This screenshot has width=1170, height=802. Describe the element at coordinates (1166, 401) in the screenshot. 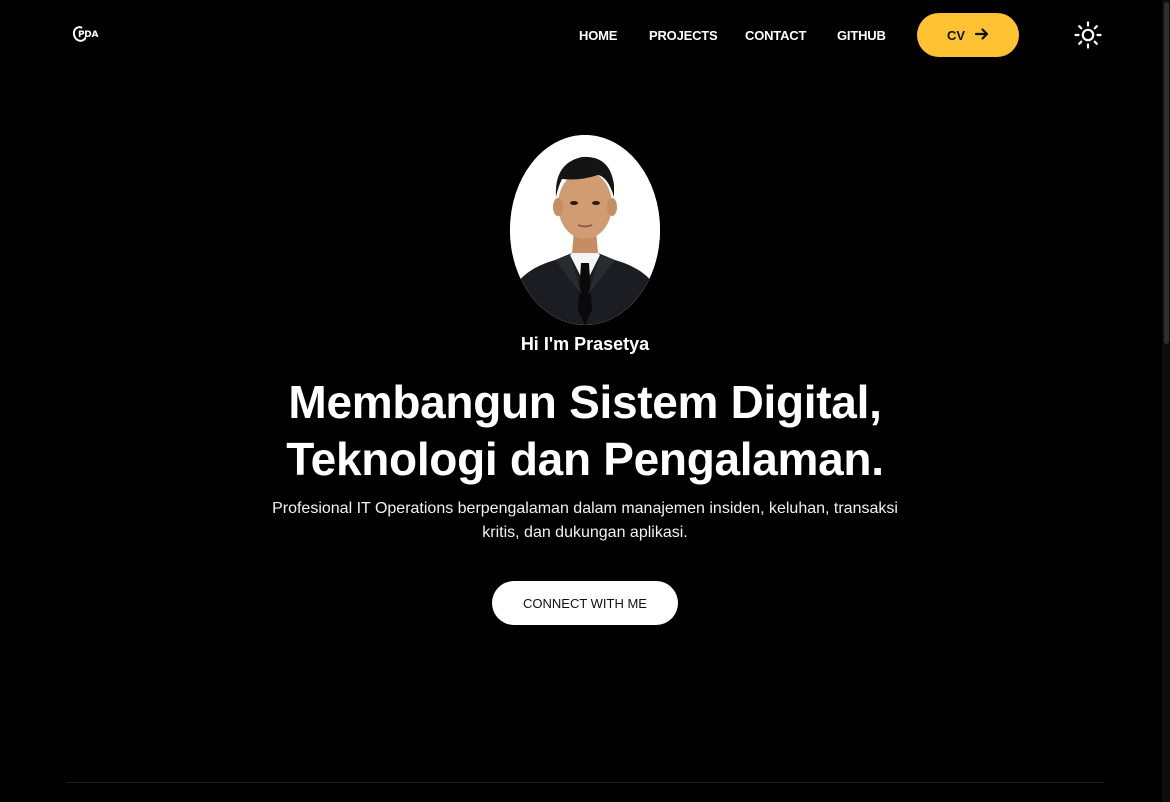

I see `scrollbar` at that location.